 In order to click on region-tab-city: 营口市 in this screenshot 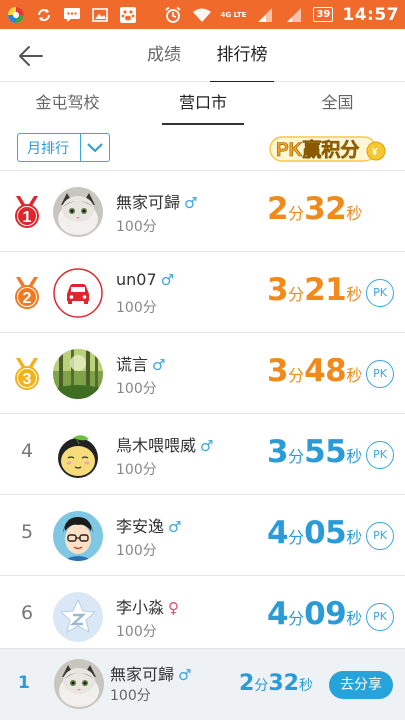, I will do `click(203, 104)`.